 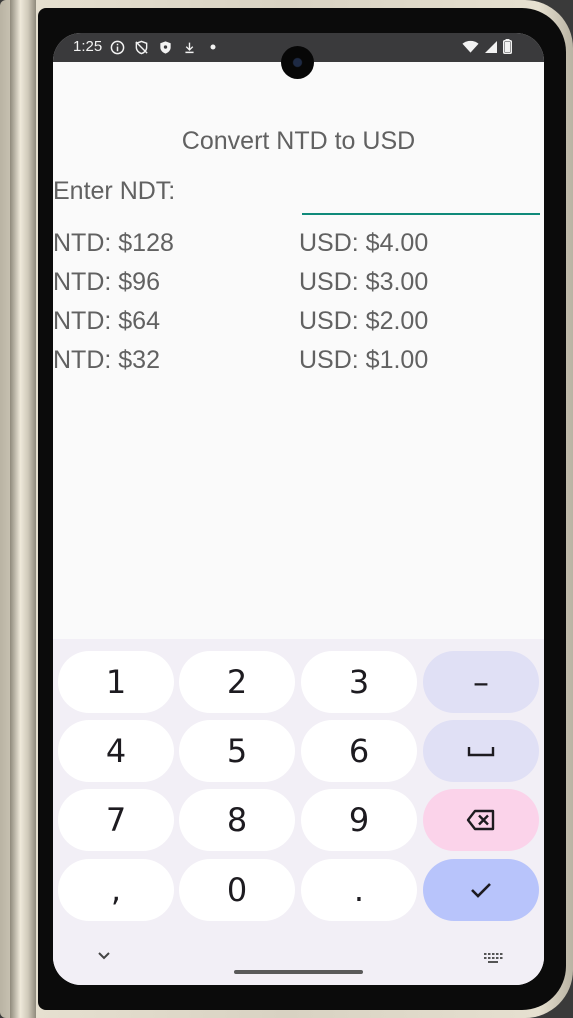 I want to click on key-period: ., so click(x=359, y=890).